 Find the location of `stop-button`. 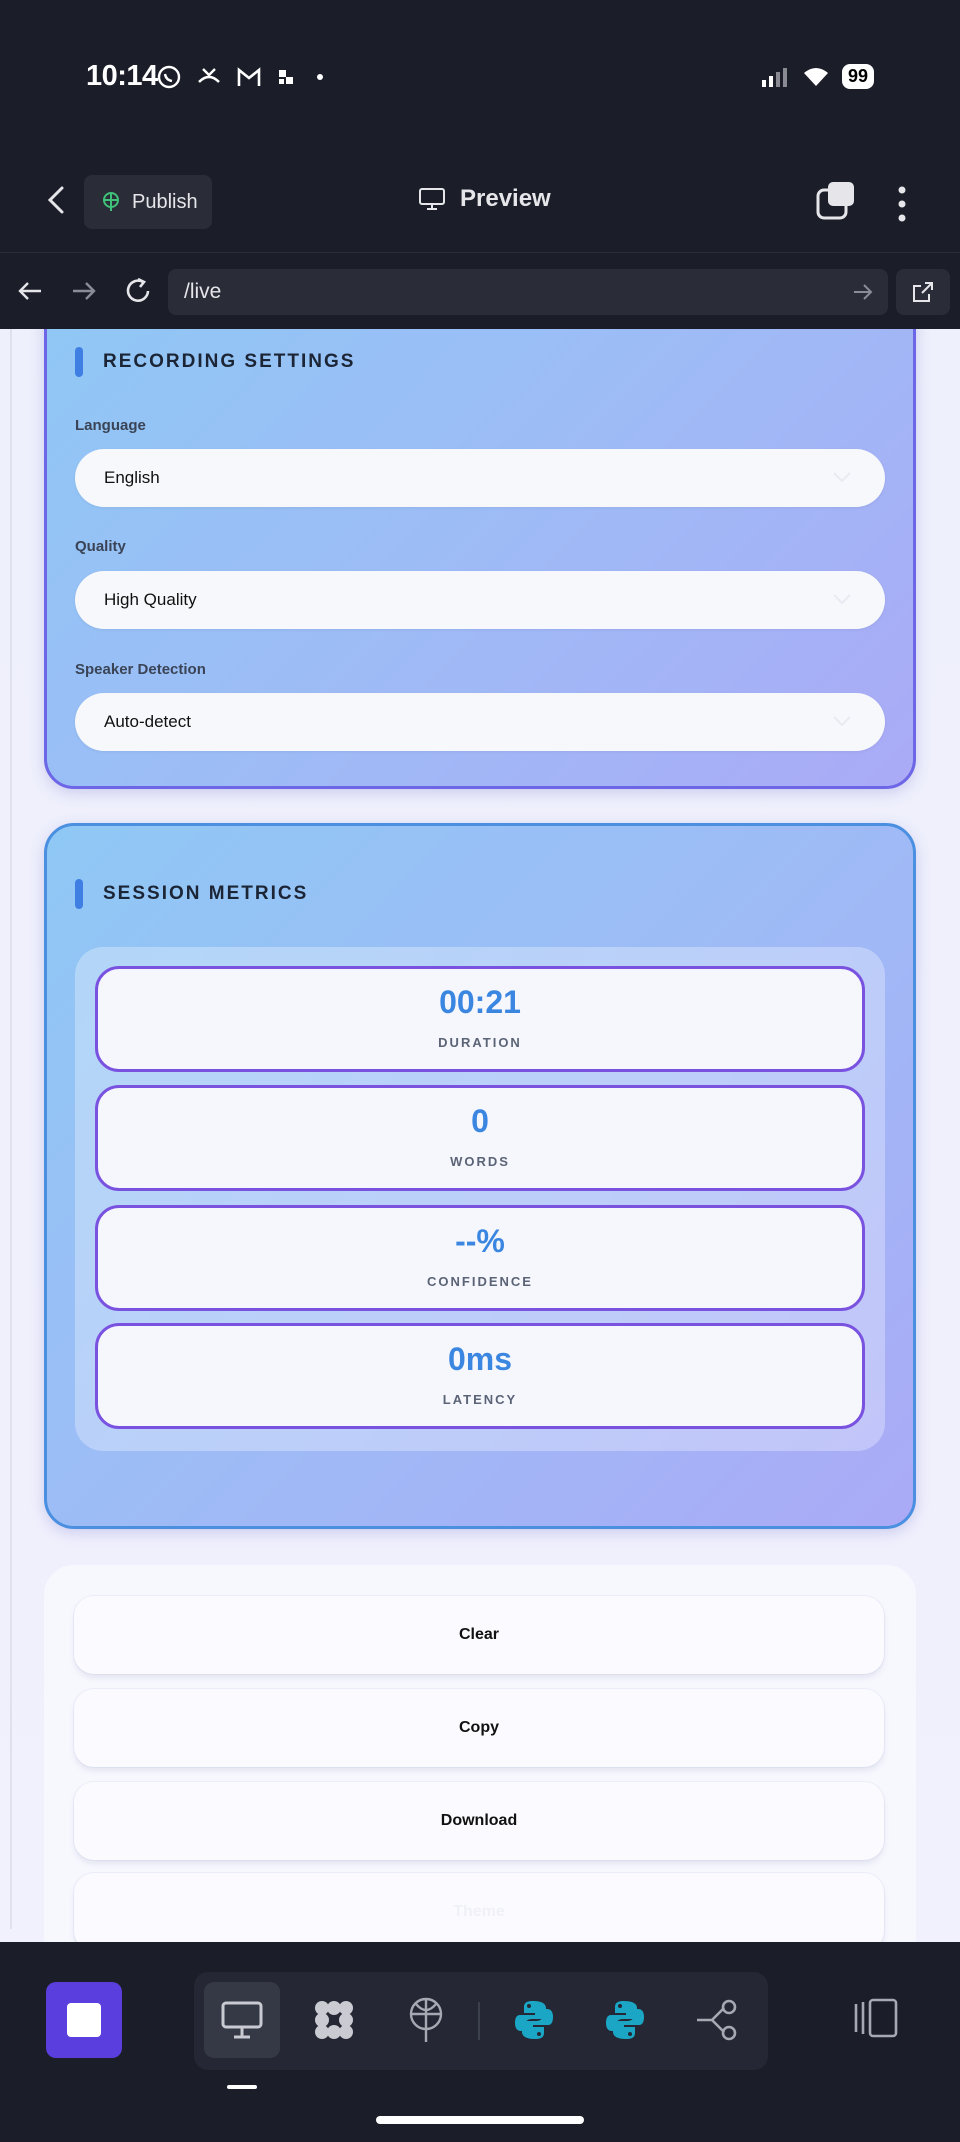

stop-button is located at coordinates (84, 2020).